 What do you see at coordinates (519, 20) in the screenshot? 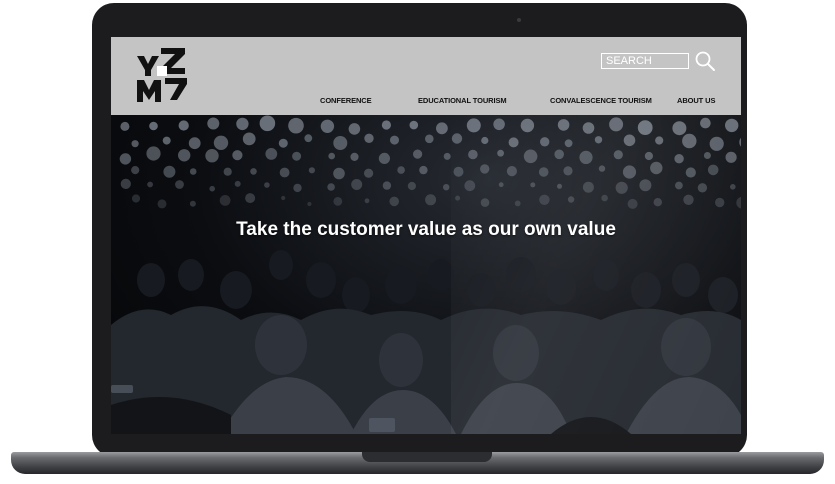
I see `camera-dot` at bounding box center [519, 20].